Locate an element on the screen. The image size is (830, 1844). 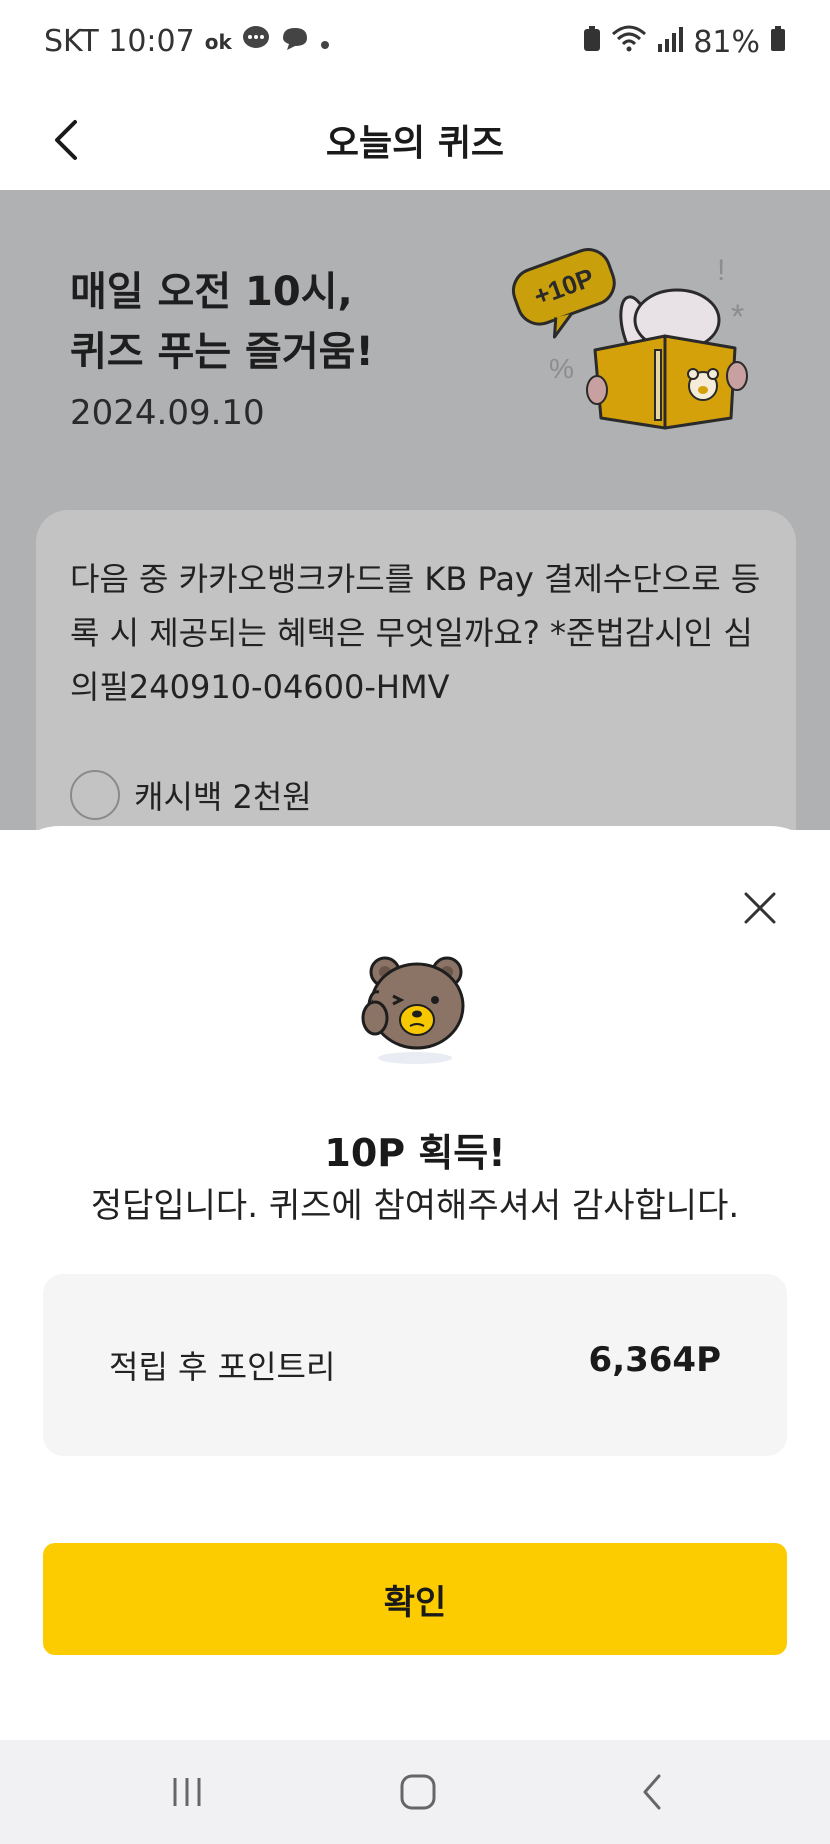
chat-bubble-icon is located at coordinates (295, 41).